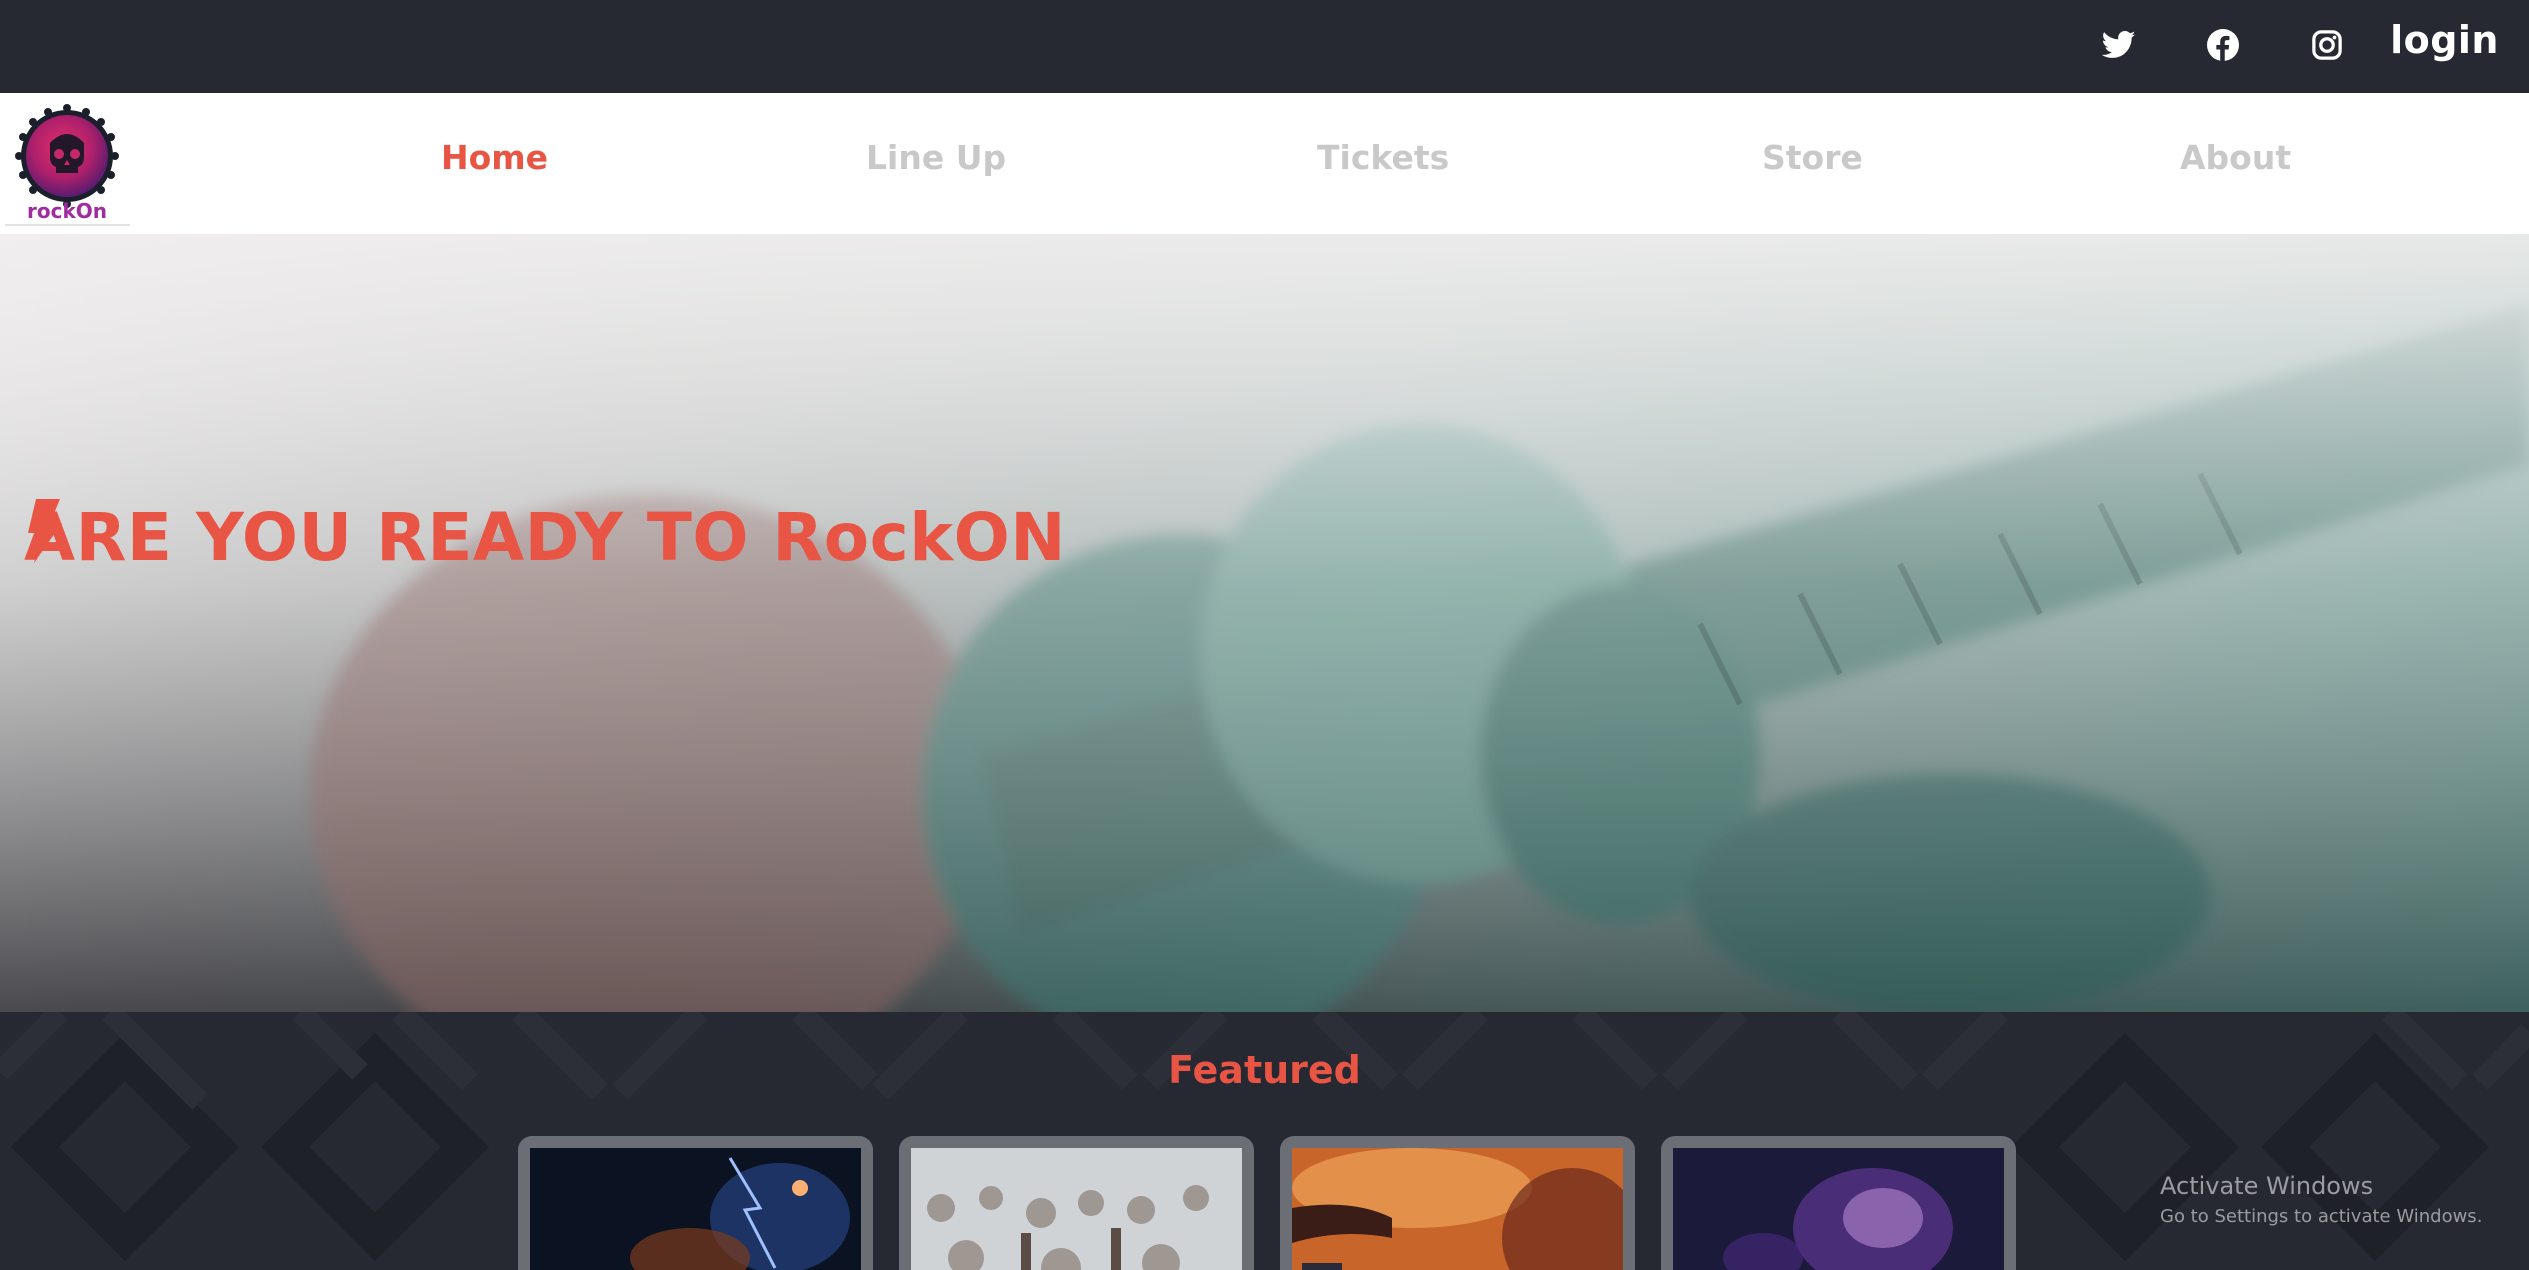 The width and height of the screenshot is (2529, 1270). Describe the element at coordinates (494, 157) in the screenshot. I see `nav-home: Home` at that location.